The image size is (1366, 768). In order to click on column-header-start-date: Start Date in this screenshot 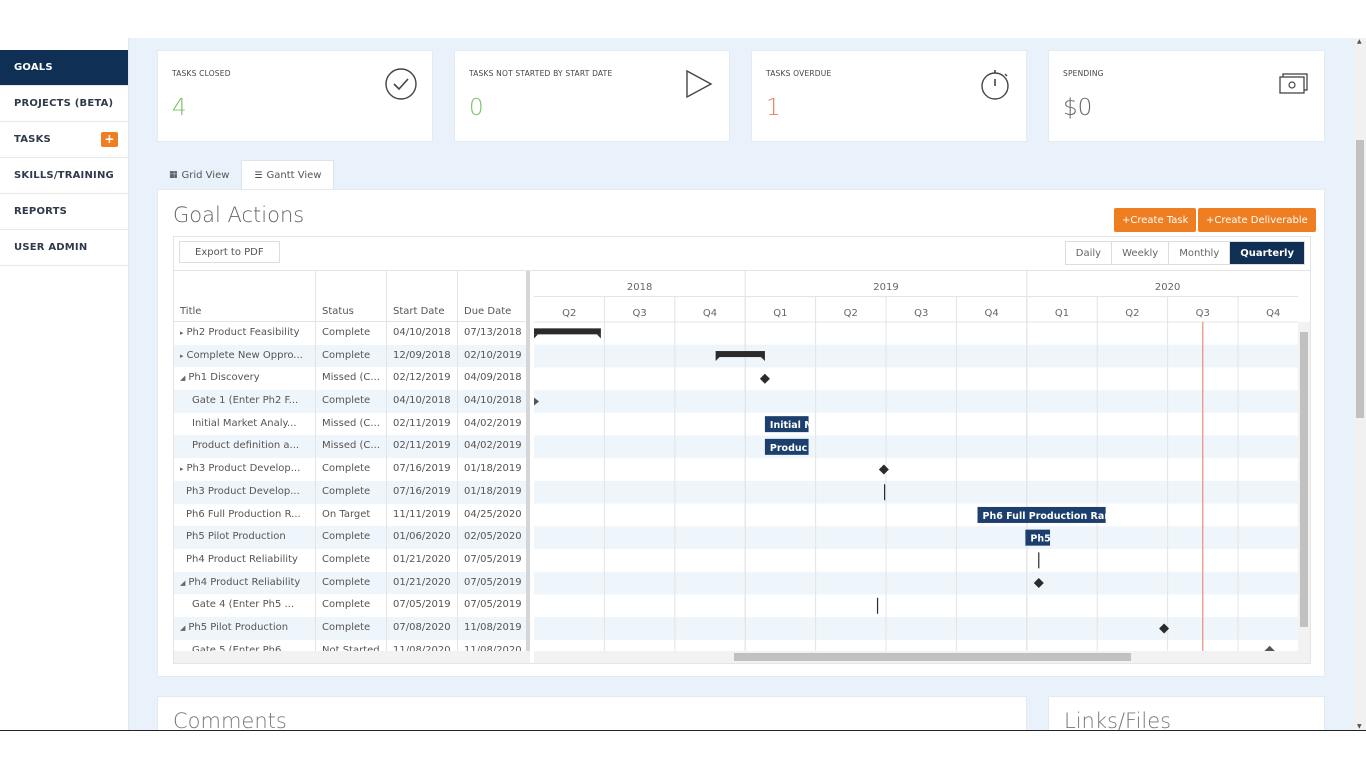, I will do `click(419, 311)`.